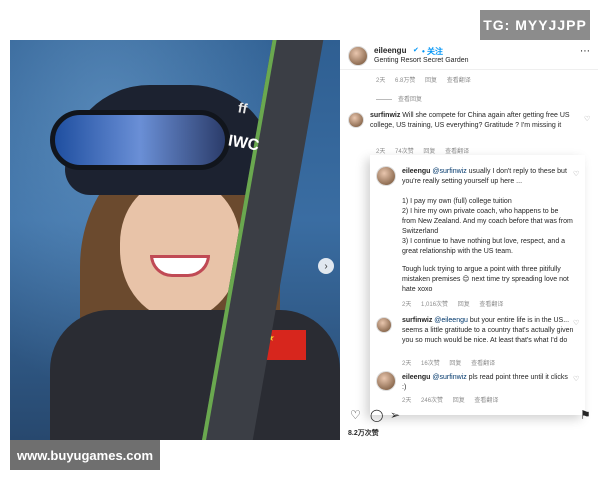 The image size is (600, 480). I want to click on top-comment-meta: 2天 6.8万赞 回复 查看翻译, so click(427, 79).